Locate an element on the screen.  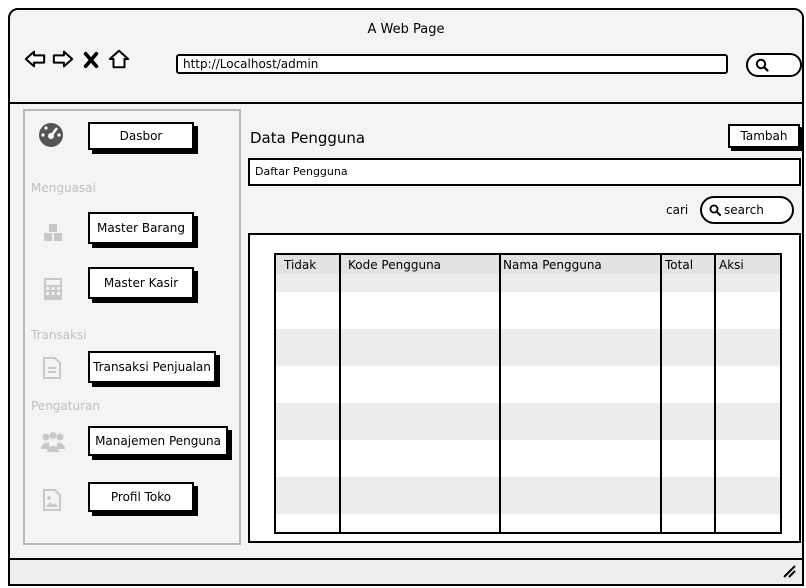
cubes-icon is located at coordinates (53, 232).